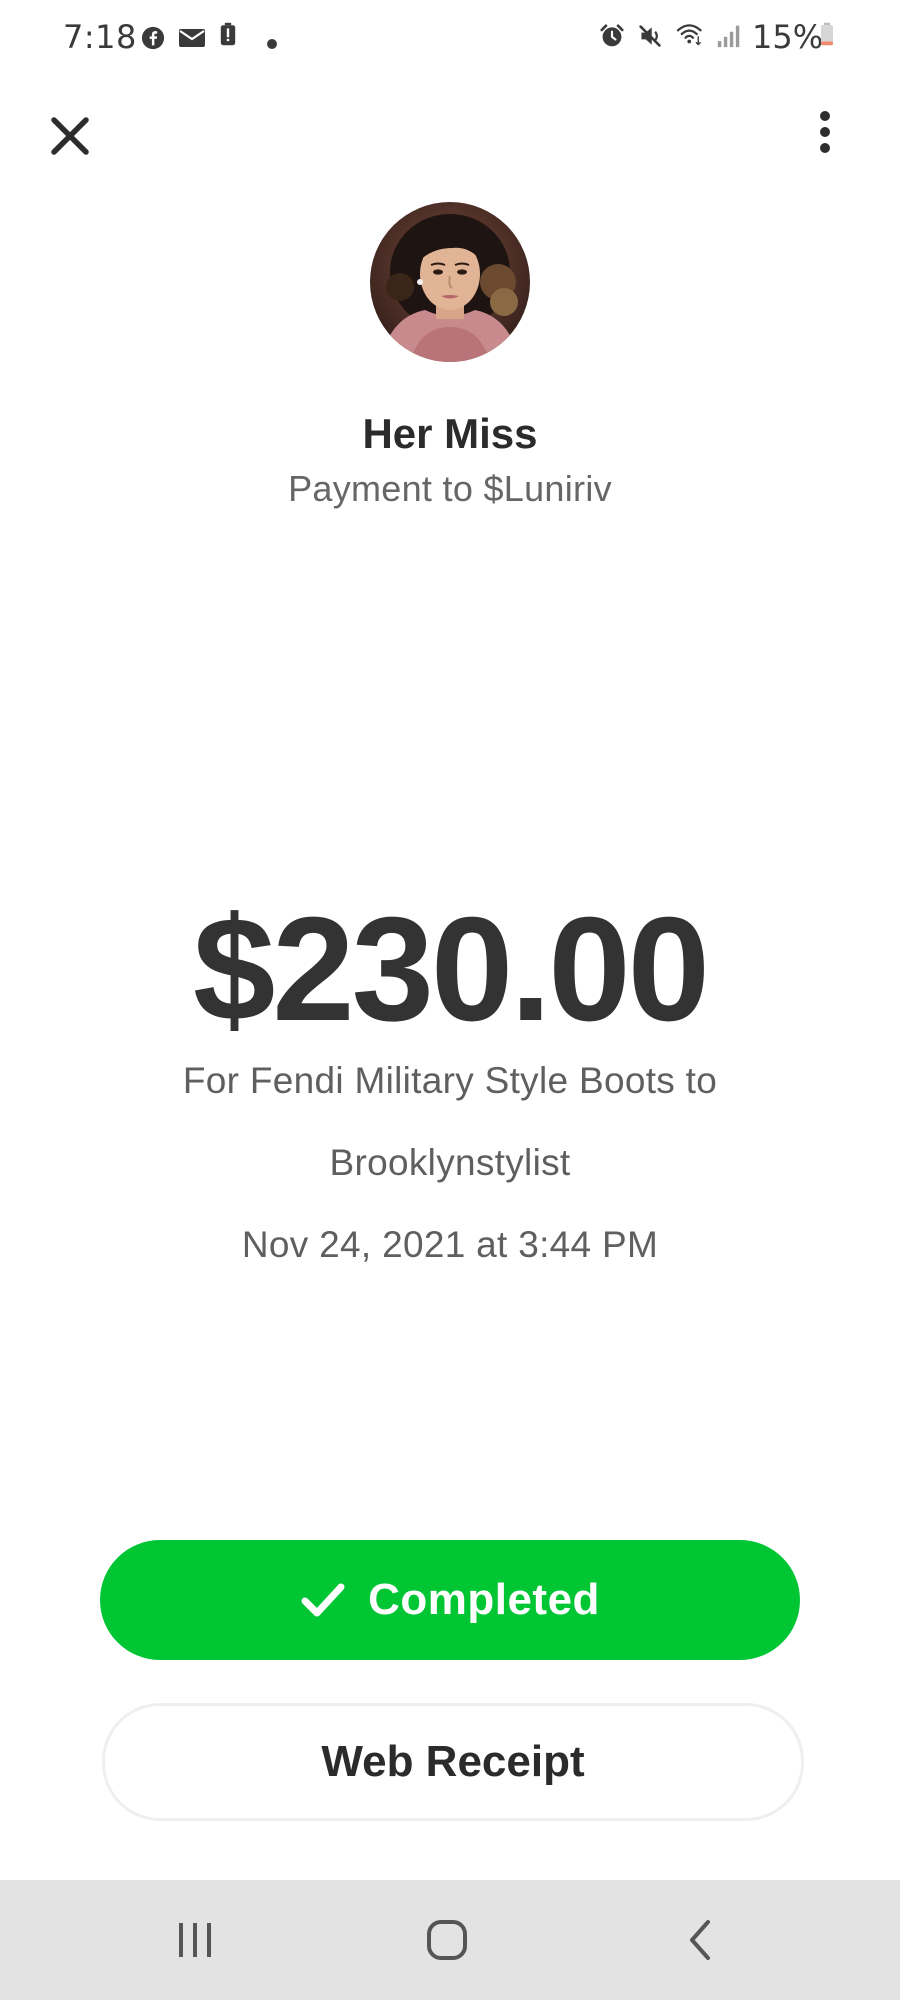  Describe the element at coordinates (272, 44) in the screenshot. I see `dot-icon` at that location.